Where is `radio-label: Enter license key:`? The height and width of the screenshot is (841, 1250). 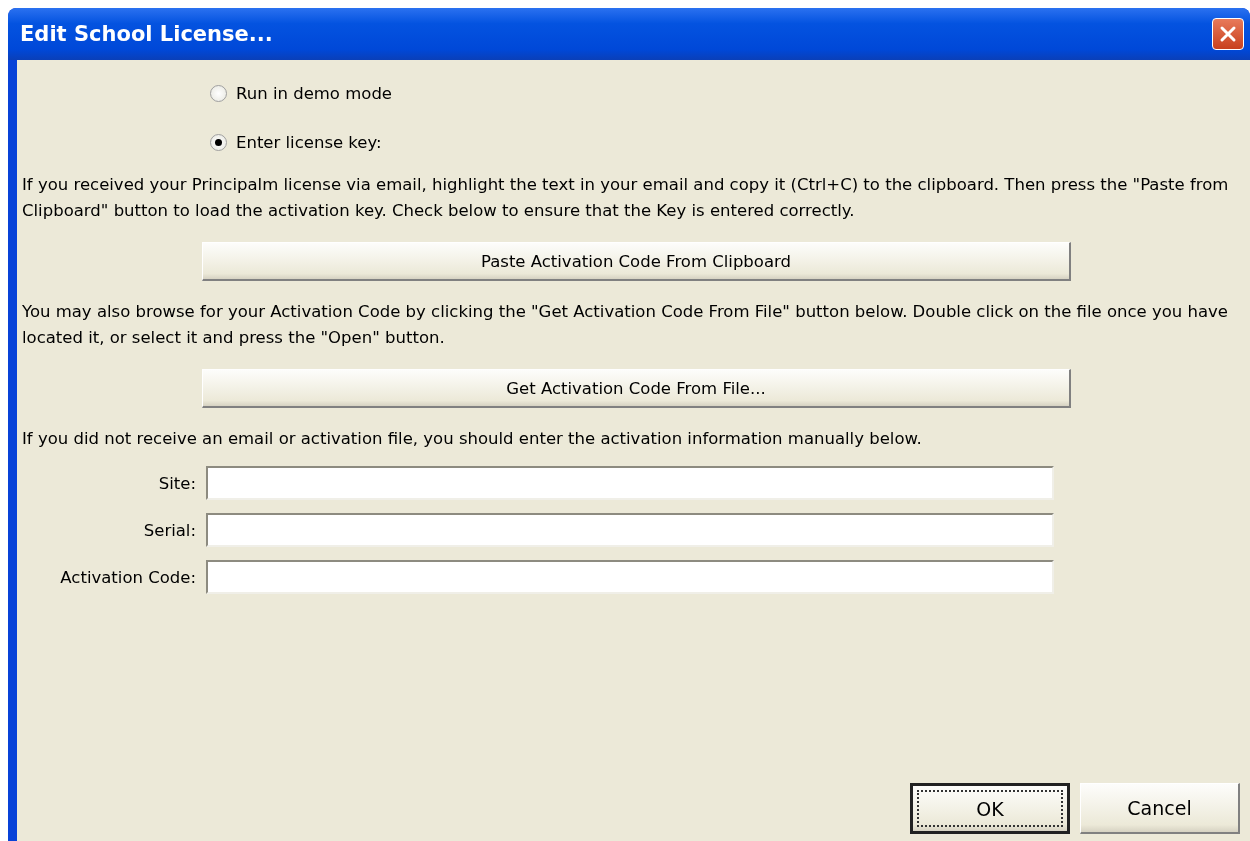
radio-label: Enter license key: is located at coordinates (309, 142).